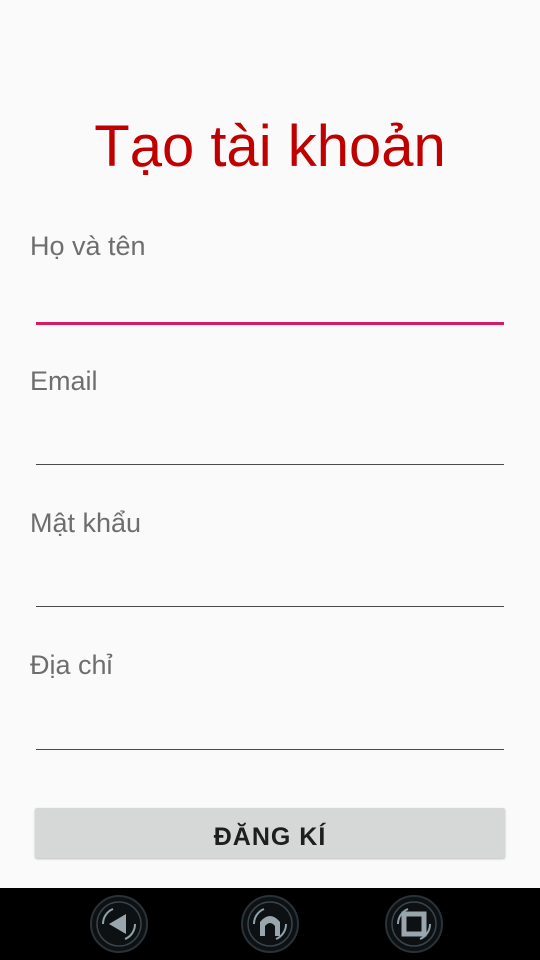 This screenshot has height=960, width=540. What do you see at coordinates (270, 749) in the screenshot?
I see `address-underline` at bounding box center [270, 749].